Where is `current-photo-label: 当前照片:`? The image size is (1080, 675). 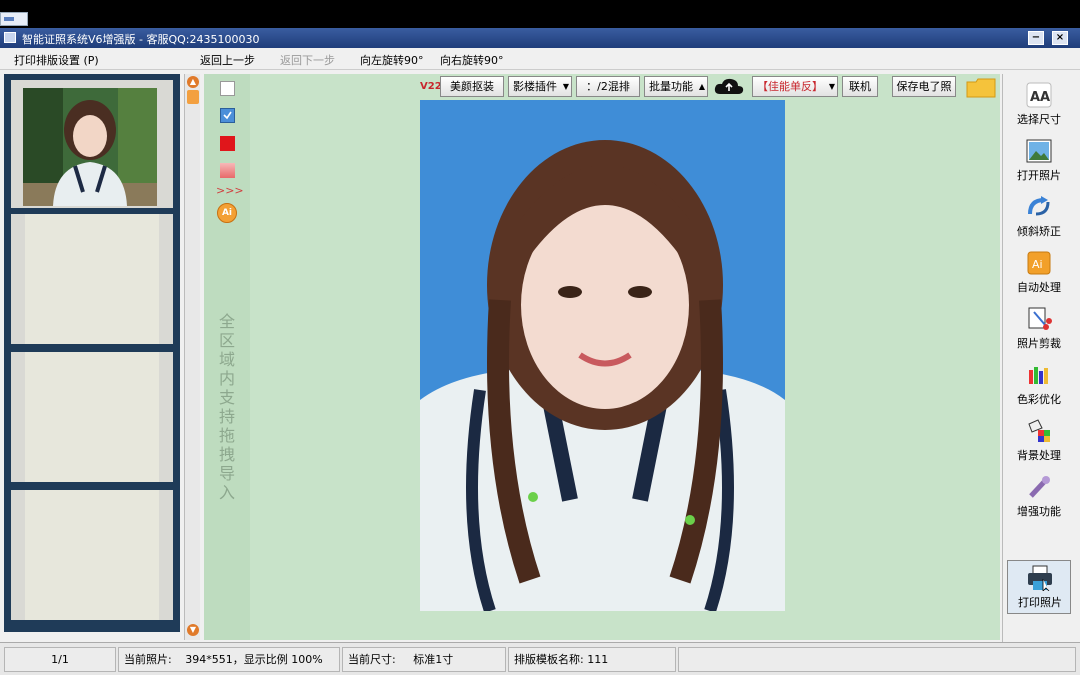
current-photo-label: 当前照片: is located at coordinates (148, 659).